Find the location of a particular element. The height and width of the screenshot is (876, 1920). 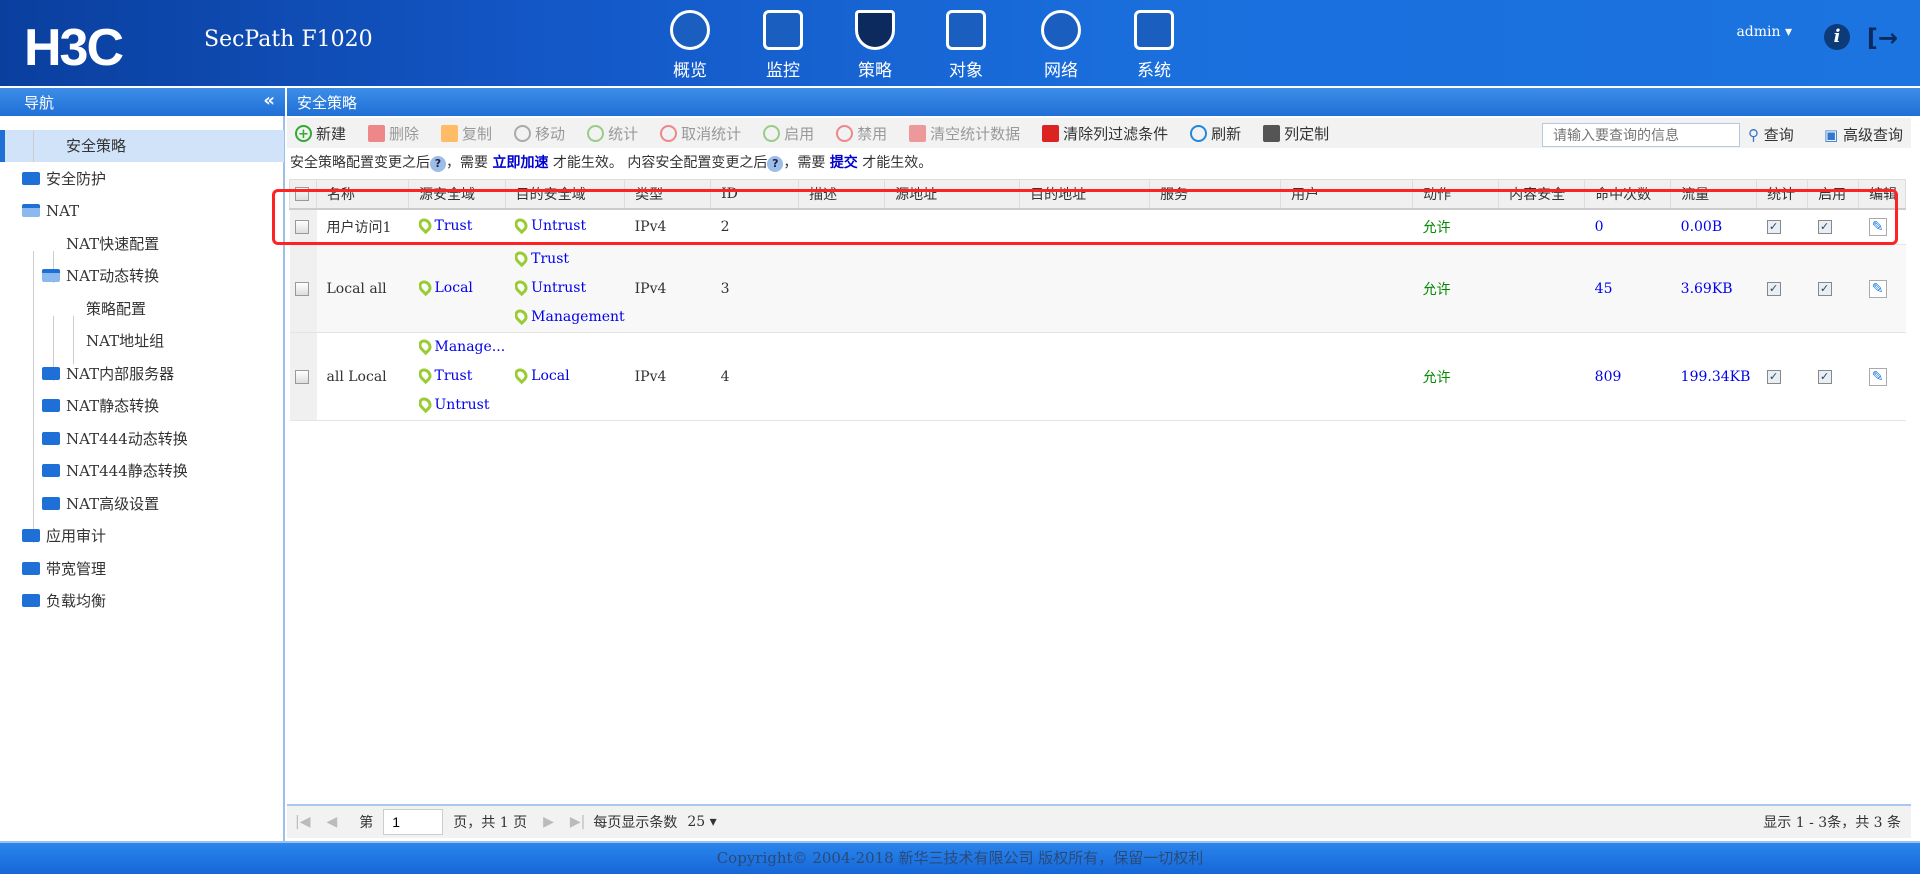

search-input is located at coordinates (1641, 135).